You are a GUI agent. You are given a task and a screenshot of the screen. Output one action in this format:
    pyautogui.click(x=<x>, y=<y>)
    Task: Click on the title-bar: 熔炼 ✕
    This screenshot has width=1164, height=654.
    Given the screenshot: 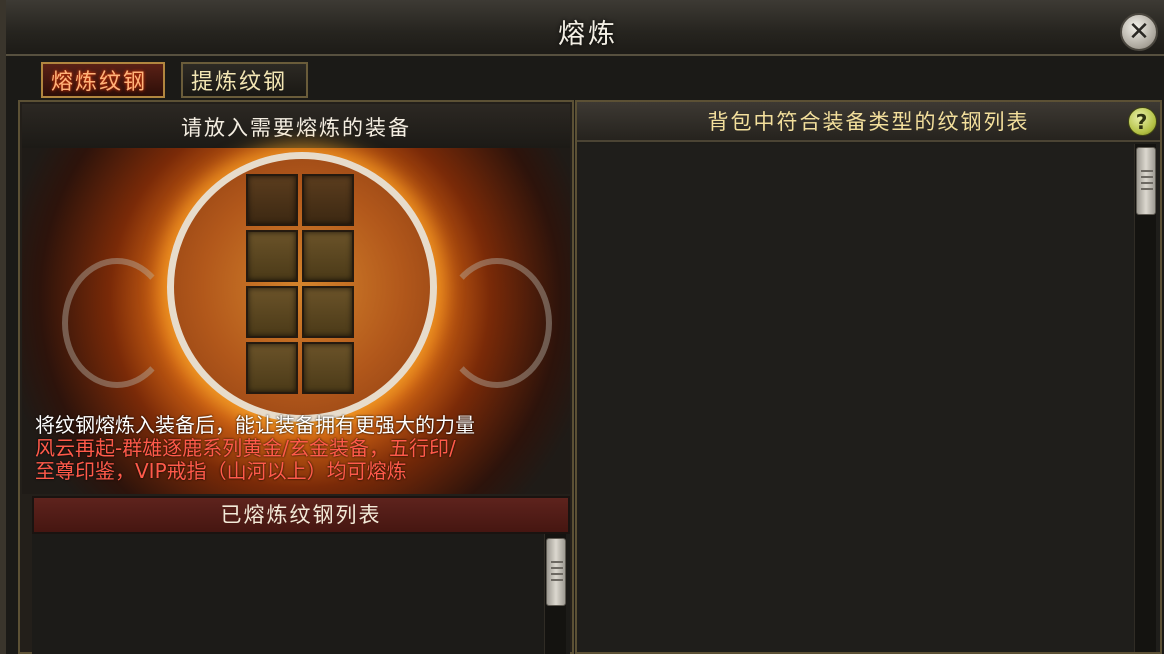 What is the action you would take?
    pyautogui.click(x=585, y=28)
    